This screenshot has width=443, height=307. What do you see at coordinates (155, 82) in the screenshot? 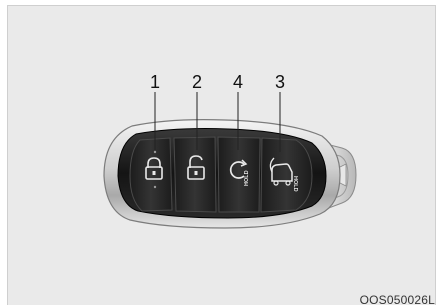
I see `callout-number: 1` at bounding box center [155, 82].